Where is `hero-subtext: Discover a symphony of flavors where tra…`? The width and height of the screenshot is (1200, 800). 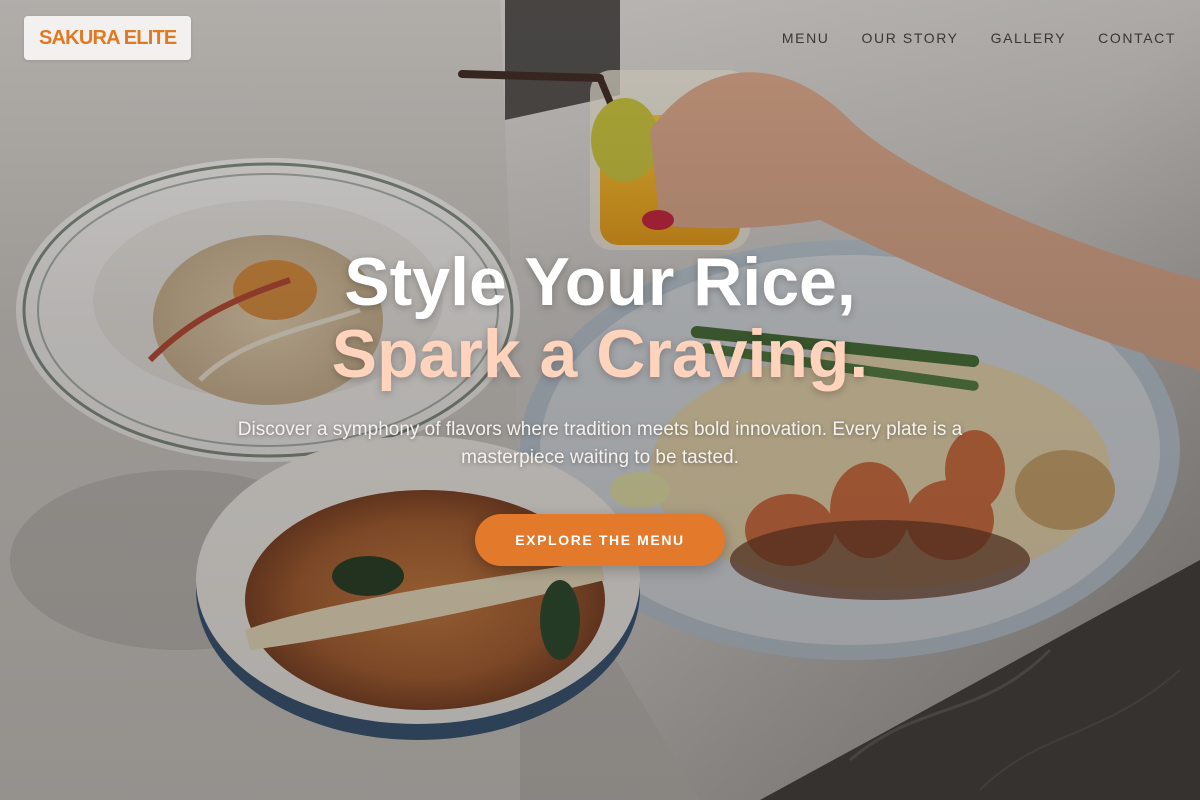
hero-subtext: Discover a symphony of flavors where tra… is located at coordinates (600, 443).